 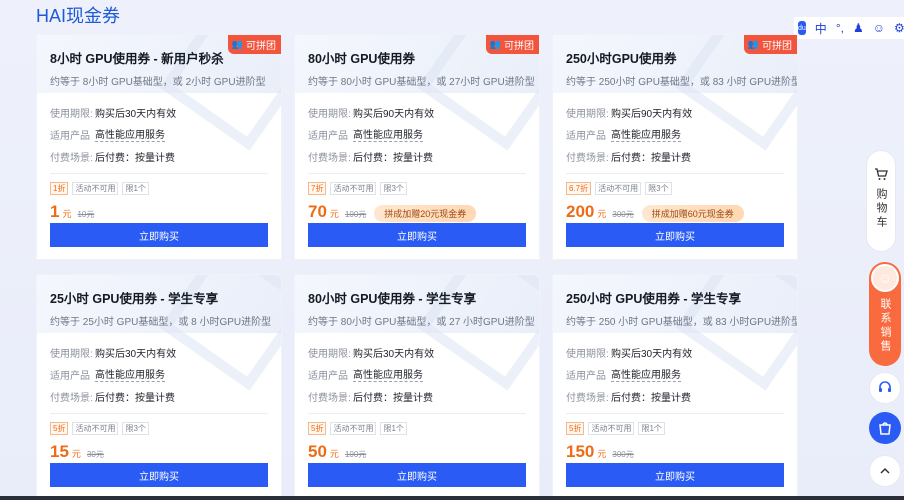 What do you see at coordinates (885, 278) in the screenshot?
I see `avatar: ☺` at bounding box center [885, 278].